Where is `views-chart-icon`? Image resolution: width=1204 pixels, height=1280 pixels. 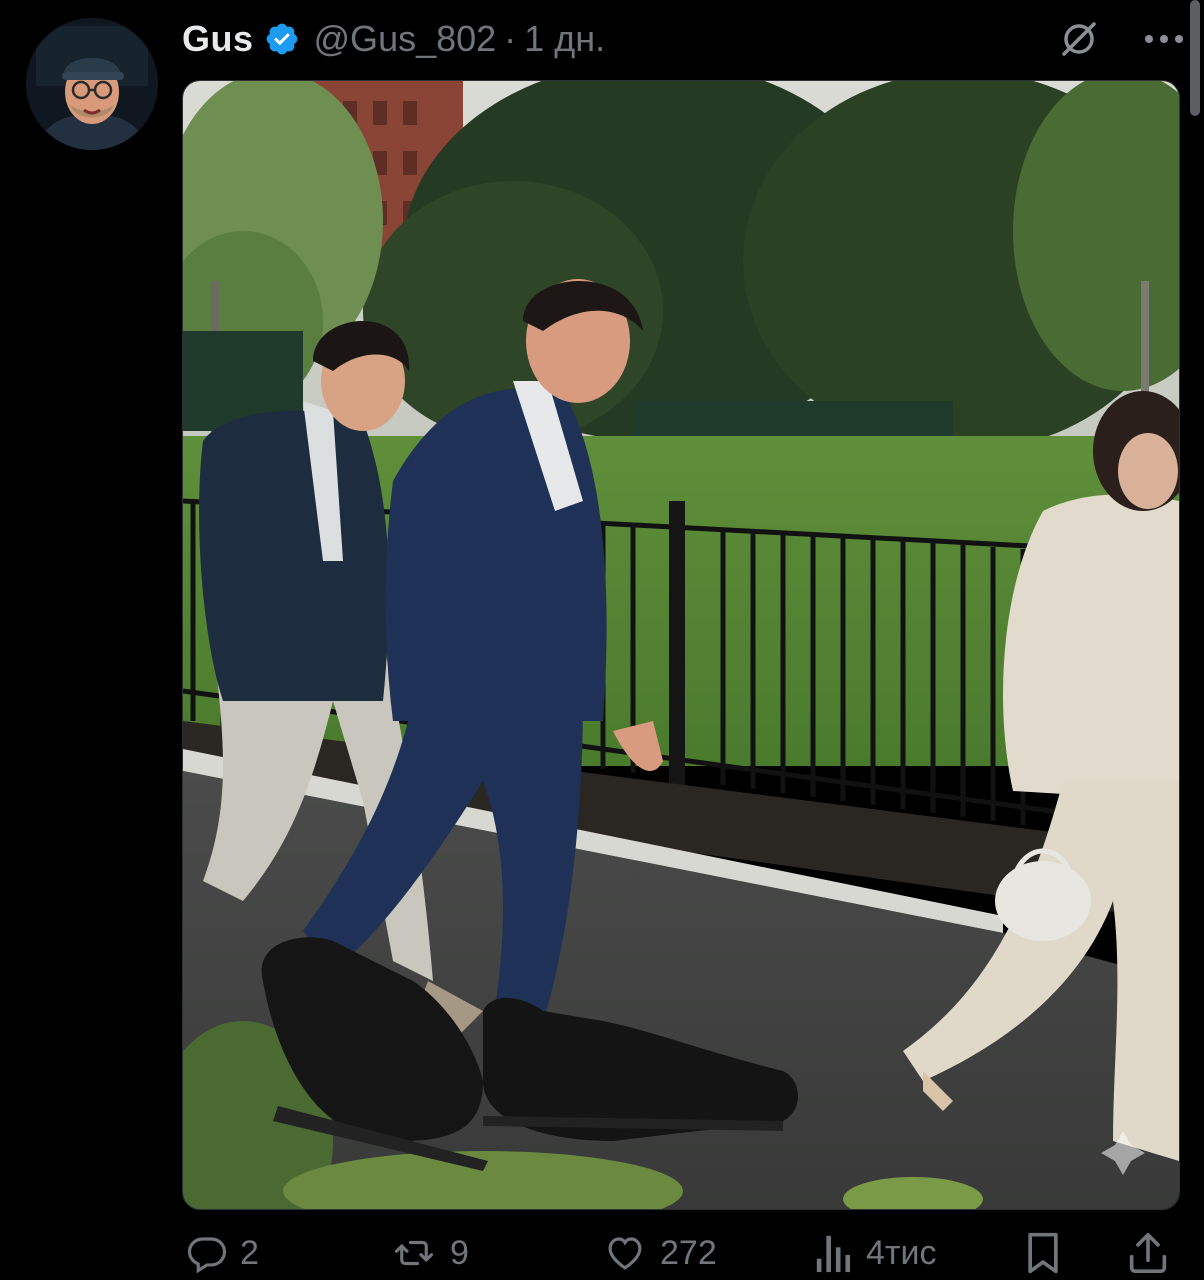 views-chart-icon is located at coordinates (834, 1253).